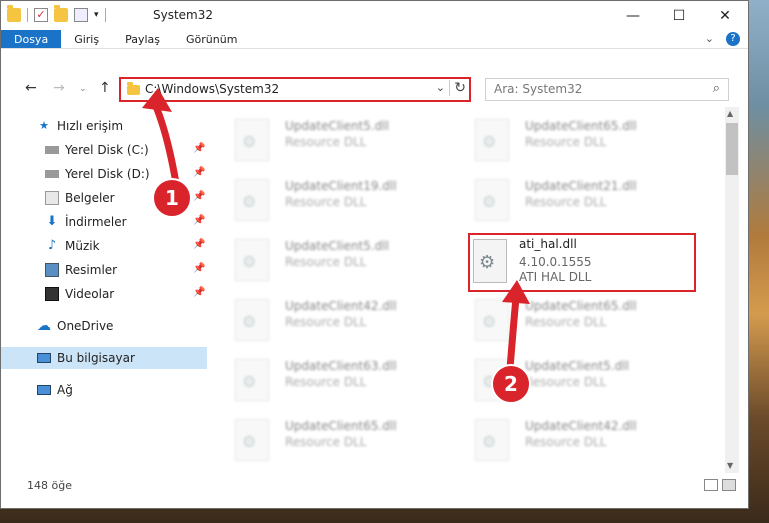 This screenshot has width=769, height=523. Describe the element at coordinates (511, 384) in the screenshot. I see `step-badge-2: 2` at that location.